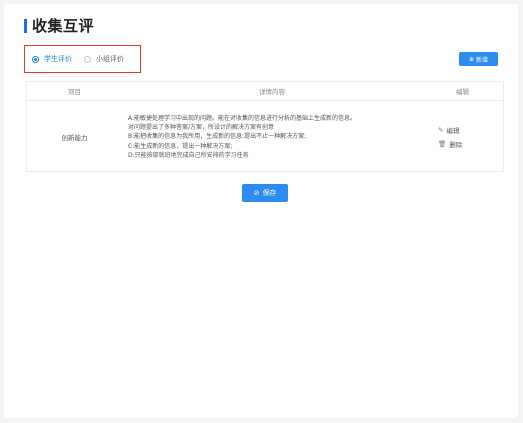 The height and width of the screenshot is (423, 523). Describe the element at coordinates (453, 131) in the screenshot. I see `edit-label: 编辑` at that location.